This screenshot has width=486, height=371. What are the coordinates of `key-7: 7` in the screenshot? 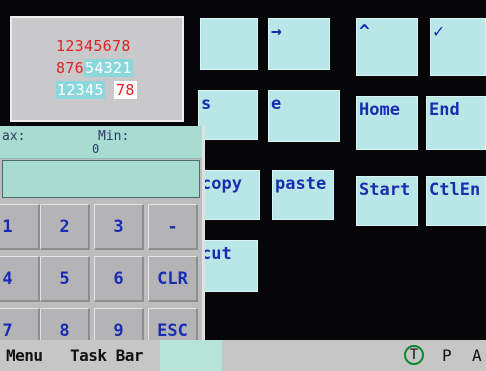 It's located at (20, 326).